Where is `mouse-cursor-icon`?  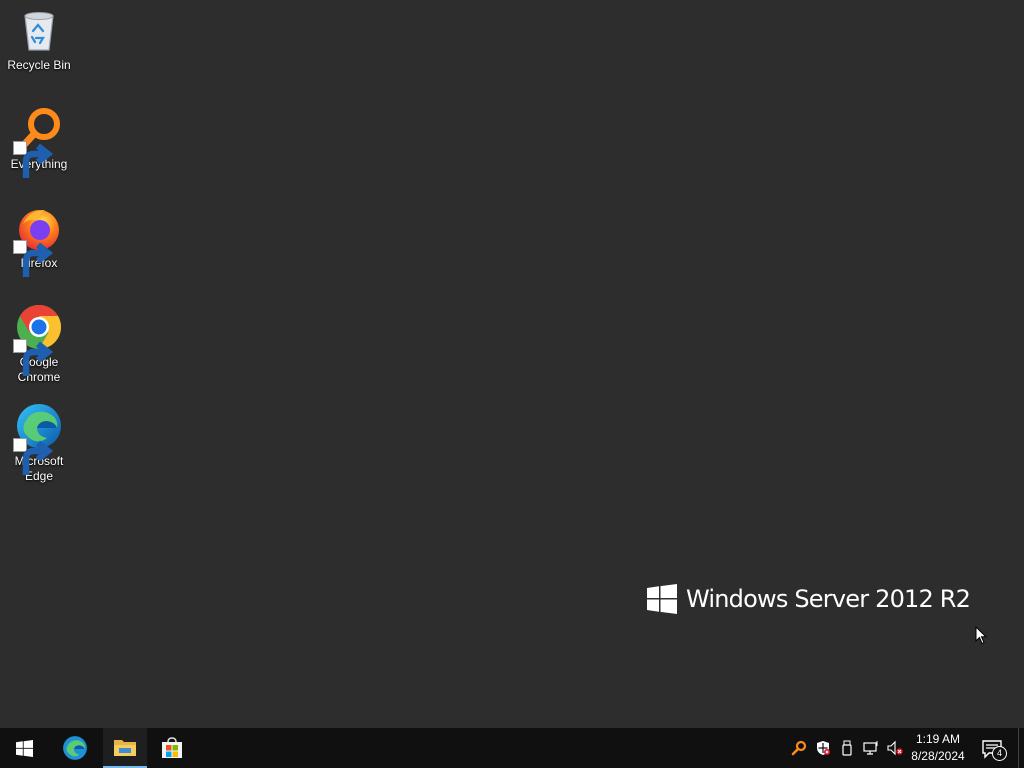
mouse-cursor-icon is located at coordinates (981, 635).